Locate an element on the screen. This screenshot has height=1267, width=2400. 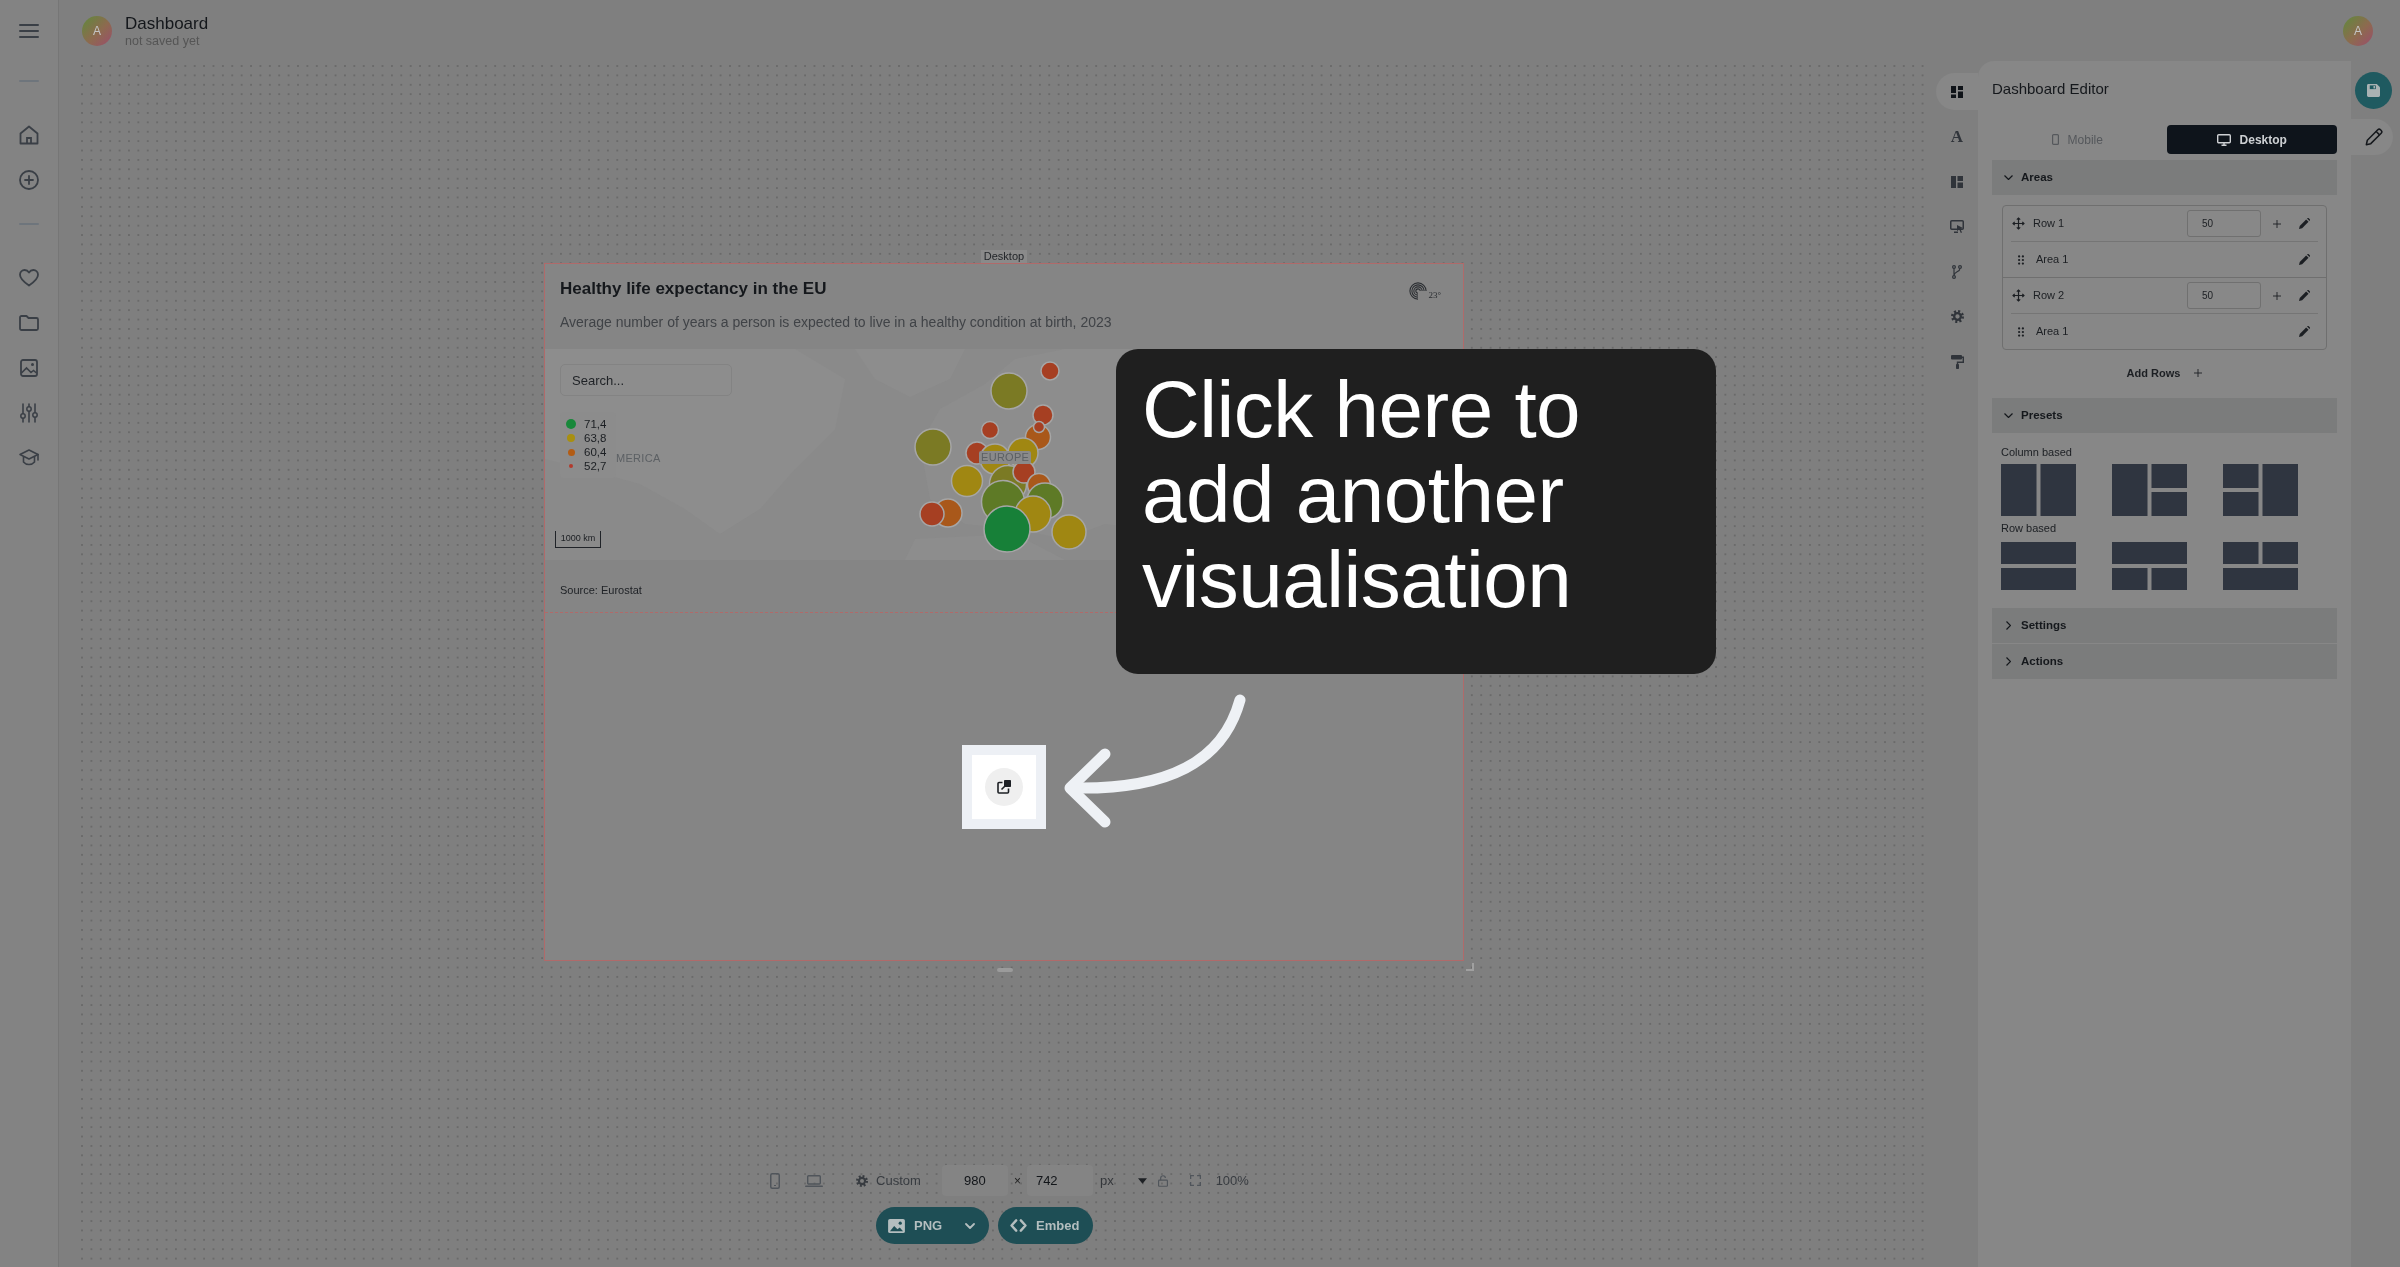
sliders-icon is located at coordinates (29, 413).